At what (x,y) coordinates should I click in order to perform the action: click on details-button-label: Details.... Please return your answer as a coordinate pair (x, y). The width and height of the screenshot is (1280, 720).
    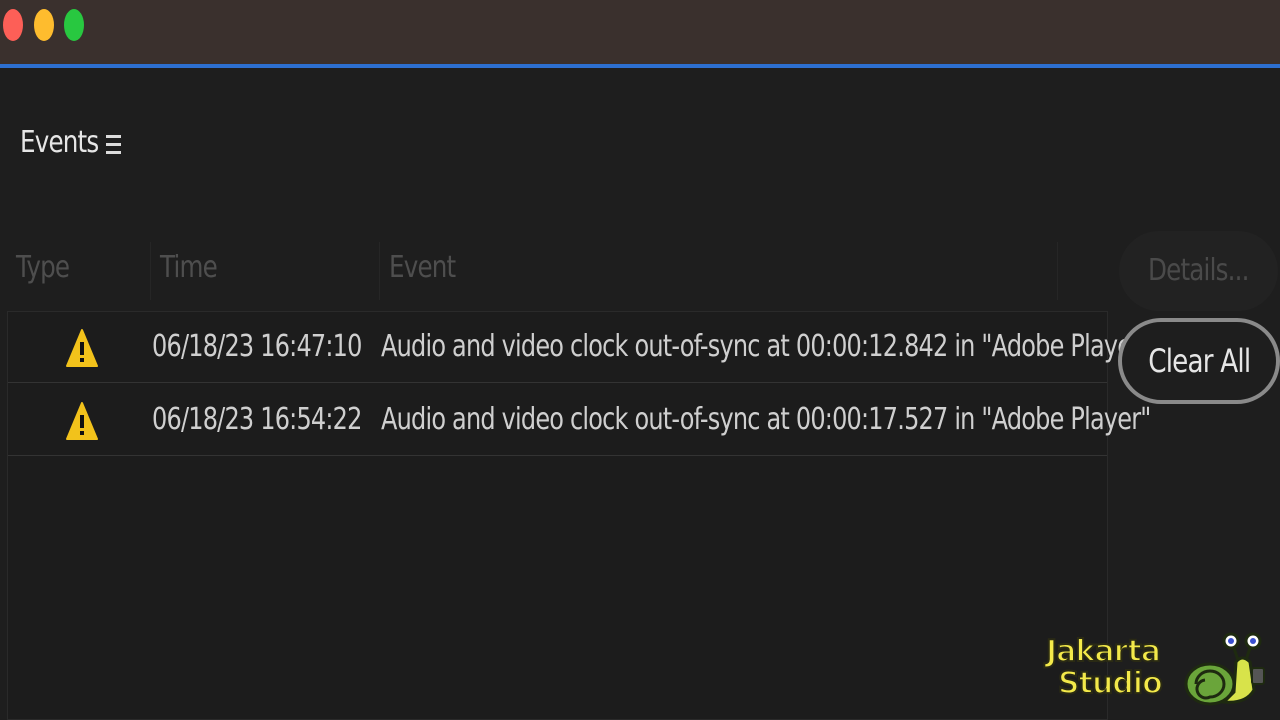
    Looking at the image, I should click on (1198, 270).